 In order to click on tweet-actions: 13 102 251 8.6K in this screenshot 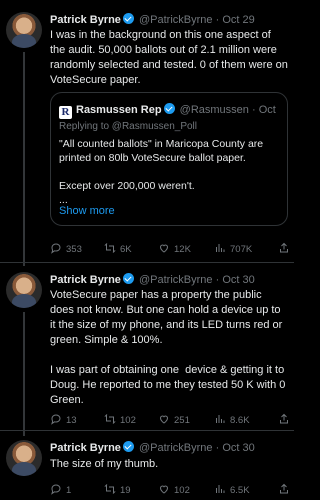, I will do `click(169, 420)`.